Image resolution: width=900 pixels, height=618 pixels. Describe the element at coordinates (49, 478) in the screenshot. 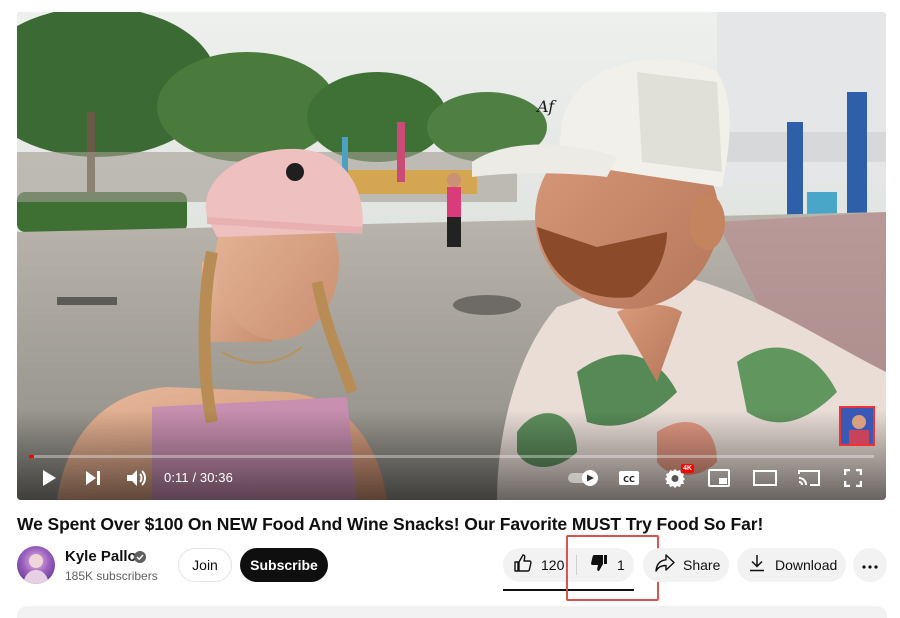

I see `play-icon` at that location.